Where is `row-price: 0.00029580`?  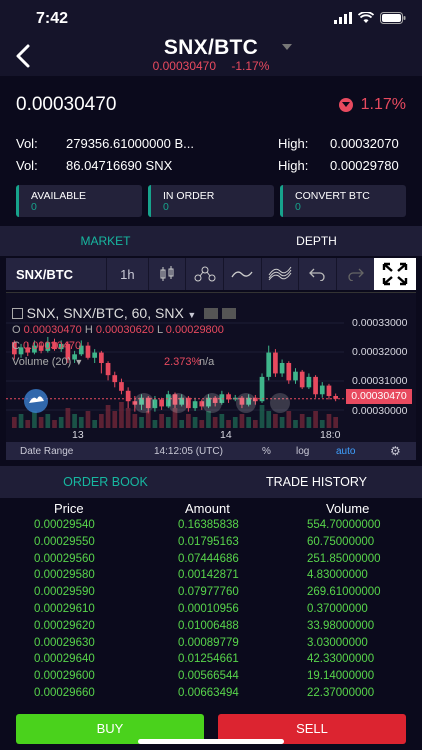
row-price: 0.00029580 is located at coordinates (64, 575).